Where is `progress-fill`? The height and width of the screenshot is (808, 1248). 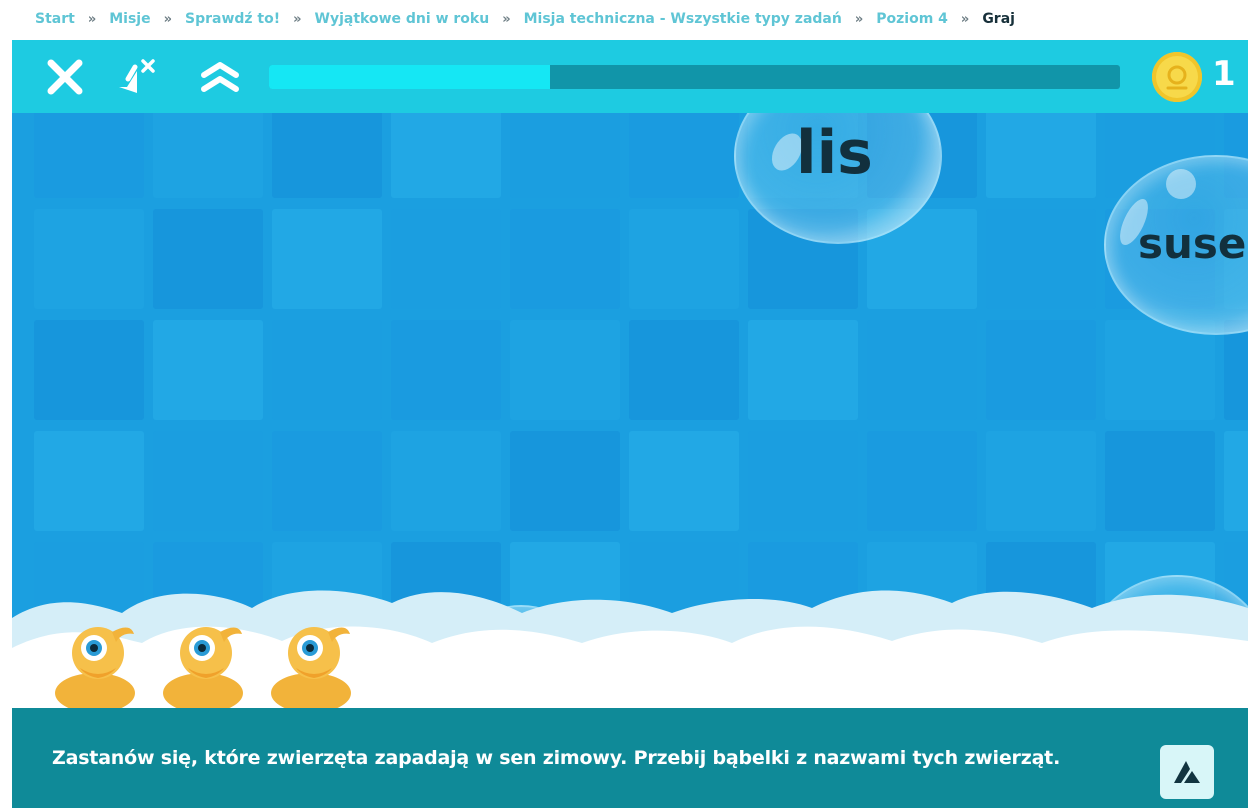
progress-fill is located at coordinates (409, 77).